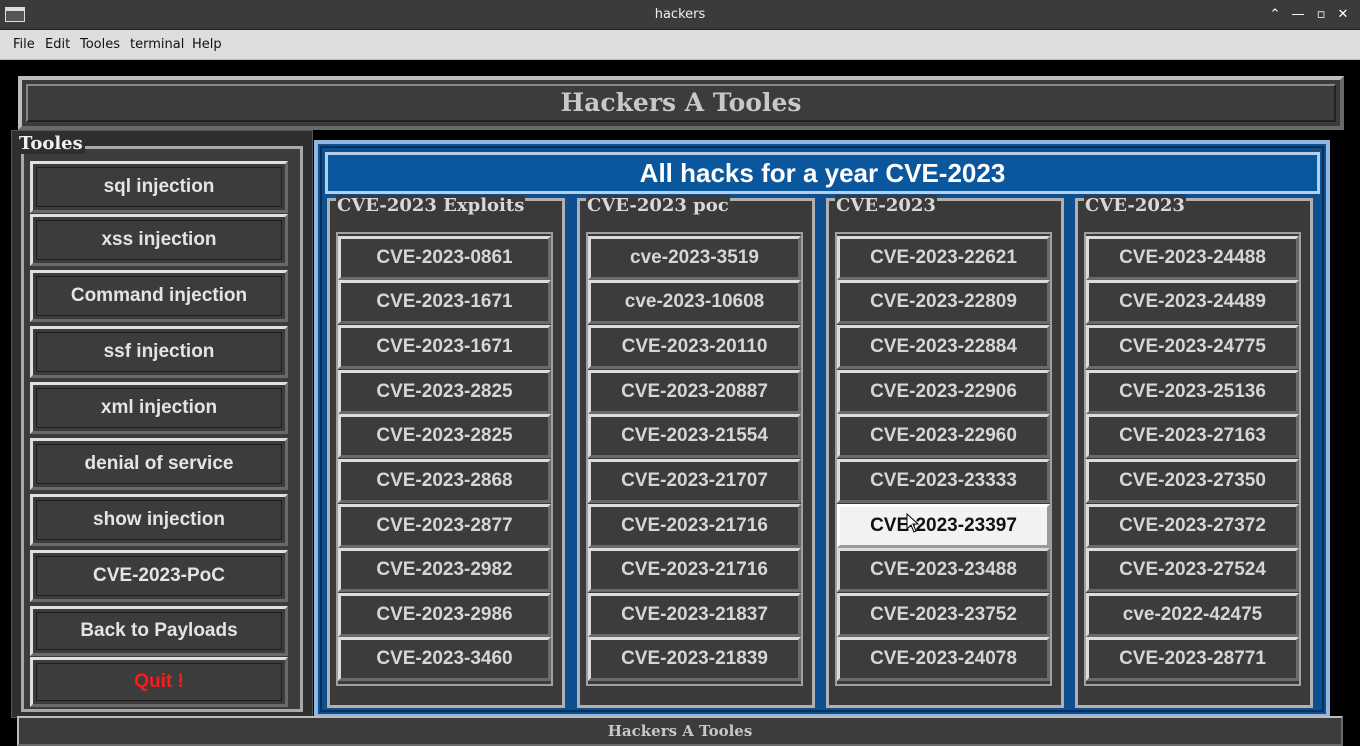  Describe the element at coordinates (943, 436) in the screenshot. I see `cve-button: CVE-2023-22960` at that location.